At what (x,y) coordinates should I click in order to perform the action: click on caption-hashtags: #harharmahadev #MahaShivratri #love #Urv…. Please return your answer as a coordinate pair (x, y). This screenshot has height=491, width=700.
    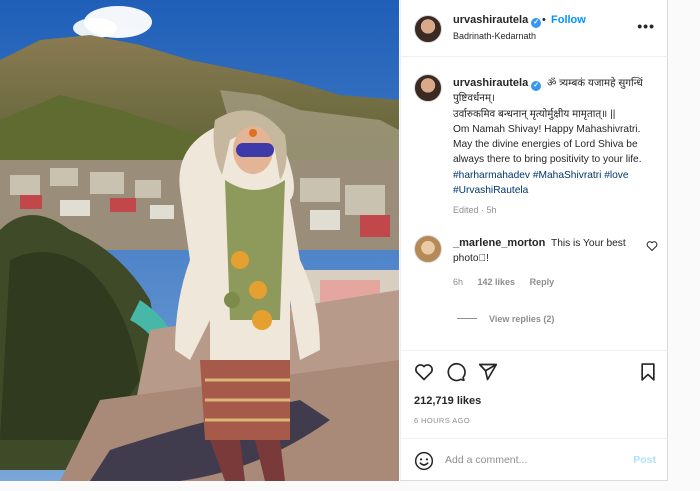
    Looking at the image, I should click on (541, 183).